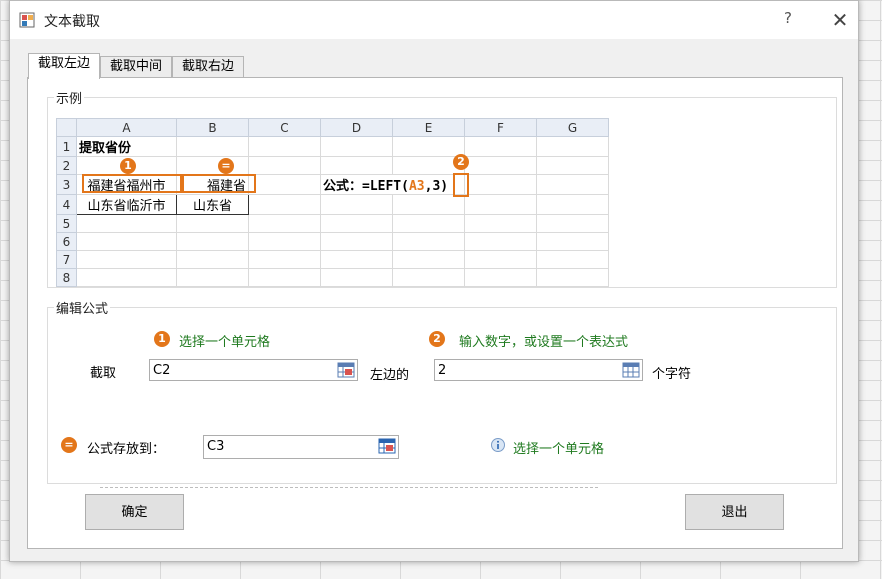  I want to click on tab-right: 截取右边, so click(208, 67).